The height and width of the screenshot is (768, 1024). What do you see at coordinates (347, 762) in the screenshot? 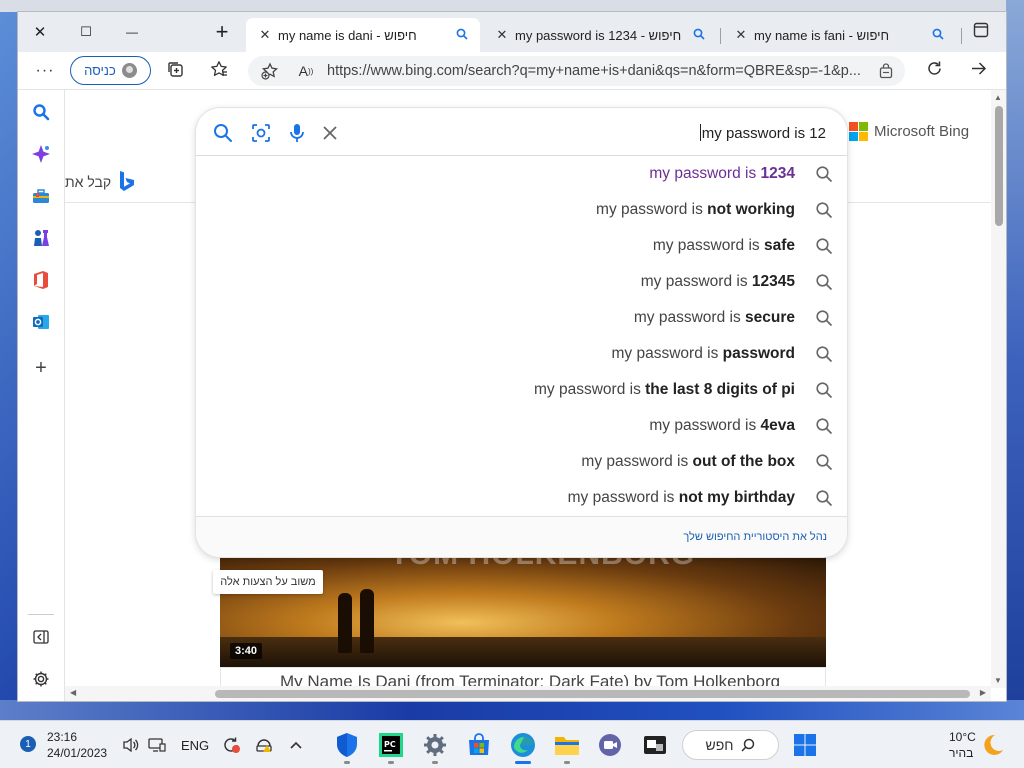
I see `running-indicator` at bounding box center [347, 762].